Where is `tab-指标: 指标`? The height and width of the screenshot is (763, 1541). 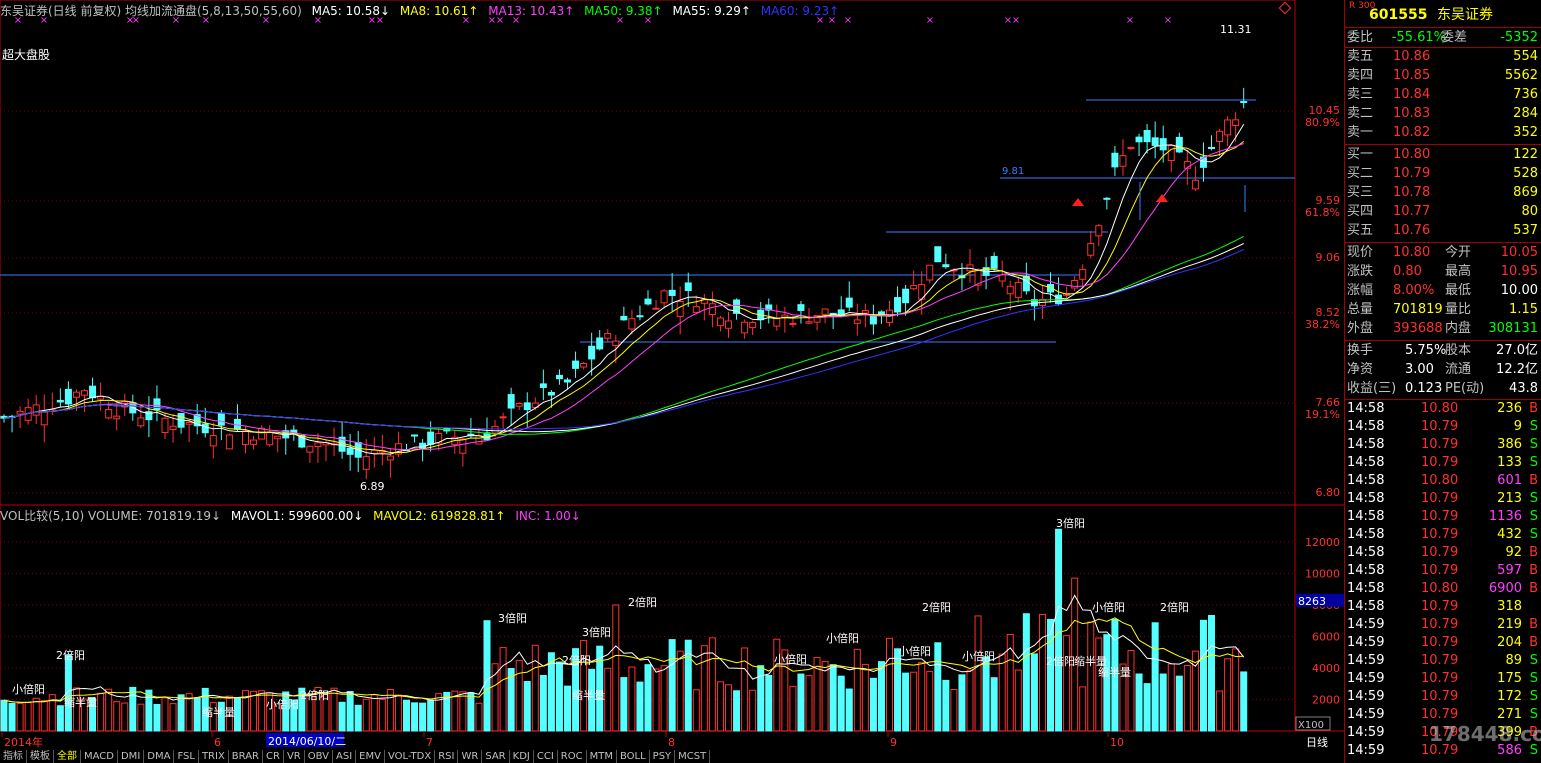
tab-指标: 指标 is located at coordinates (13, 756).